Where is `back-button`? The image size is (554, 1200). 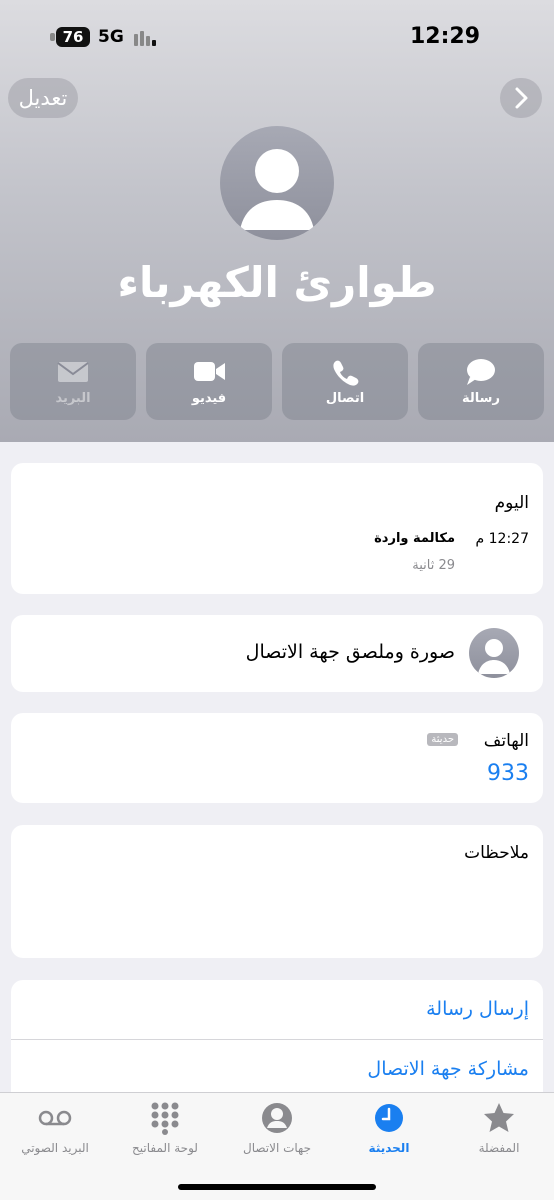 back-button is located at coordinates (521, 98).